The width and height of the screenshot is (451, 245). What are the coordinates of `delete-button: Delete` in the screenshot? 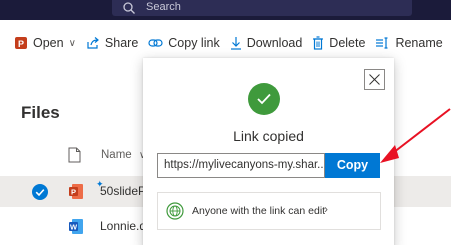 It's located at (338, 43).